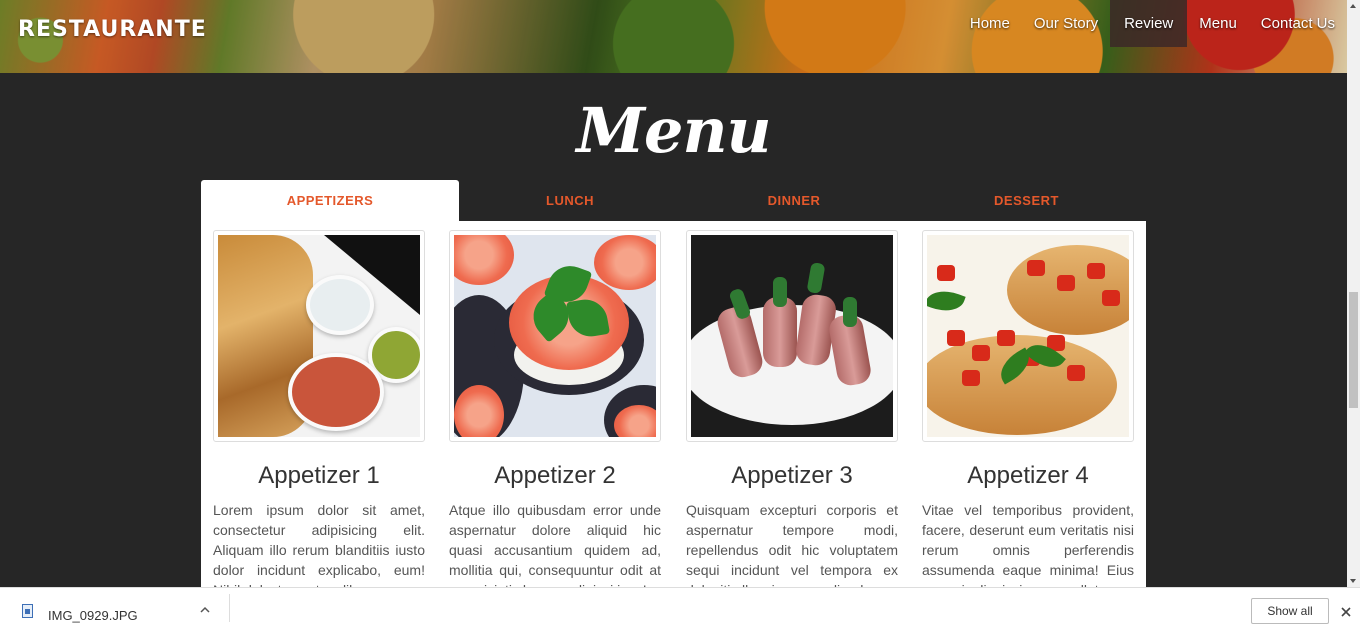  Describe the element at coordinates (205, 610) in the screenshot. I see `chevron-up-icon` at that location.